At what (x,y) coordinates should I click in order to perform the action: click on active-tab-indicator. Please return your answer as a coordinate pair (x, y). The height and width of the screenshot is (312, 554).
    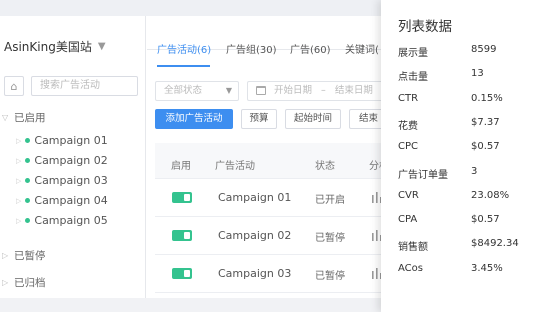
    Looking at the image, I should click on (183, 66).